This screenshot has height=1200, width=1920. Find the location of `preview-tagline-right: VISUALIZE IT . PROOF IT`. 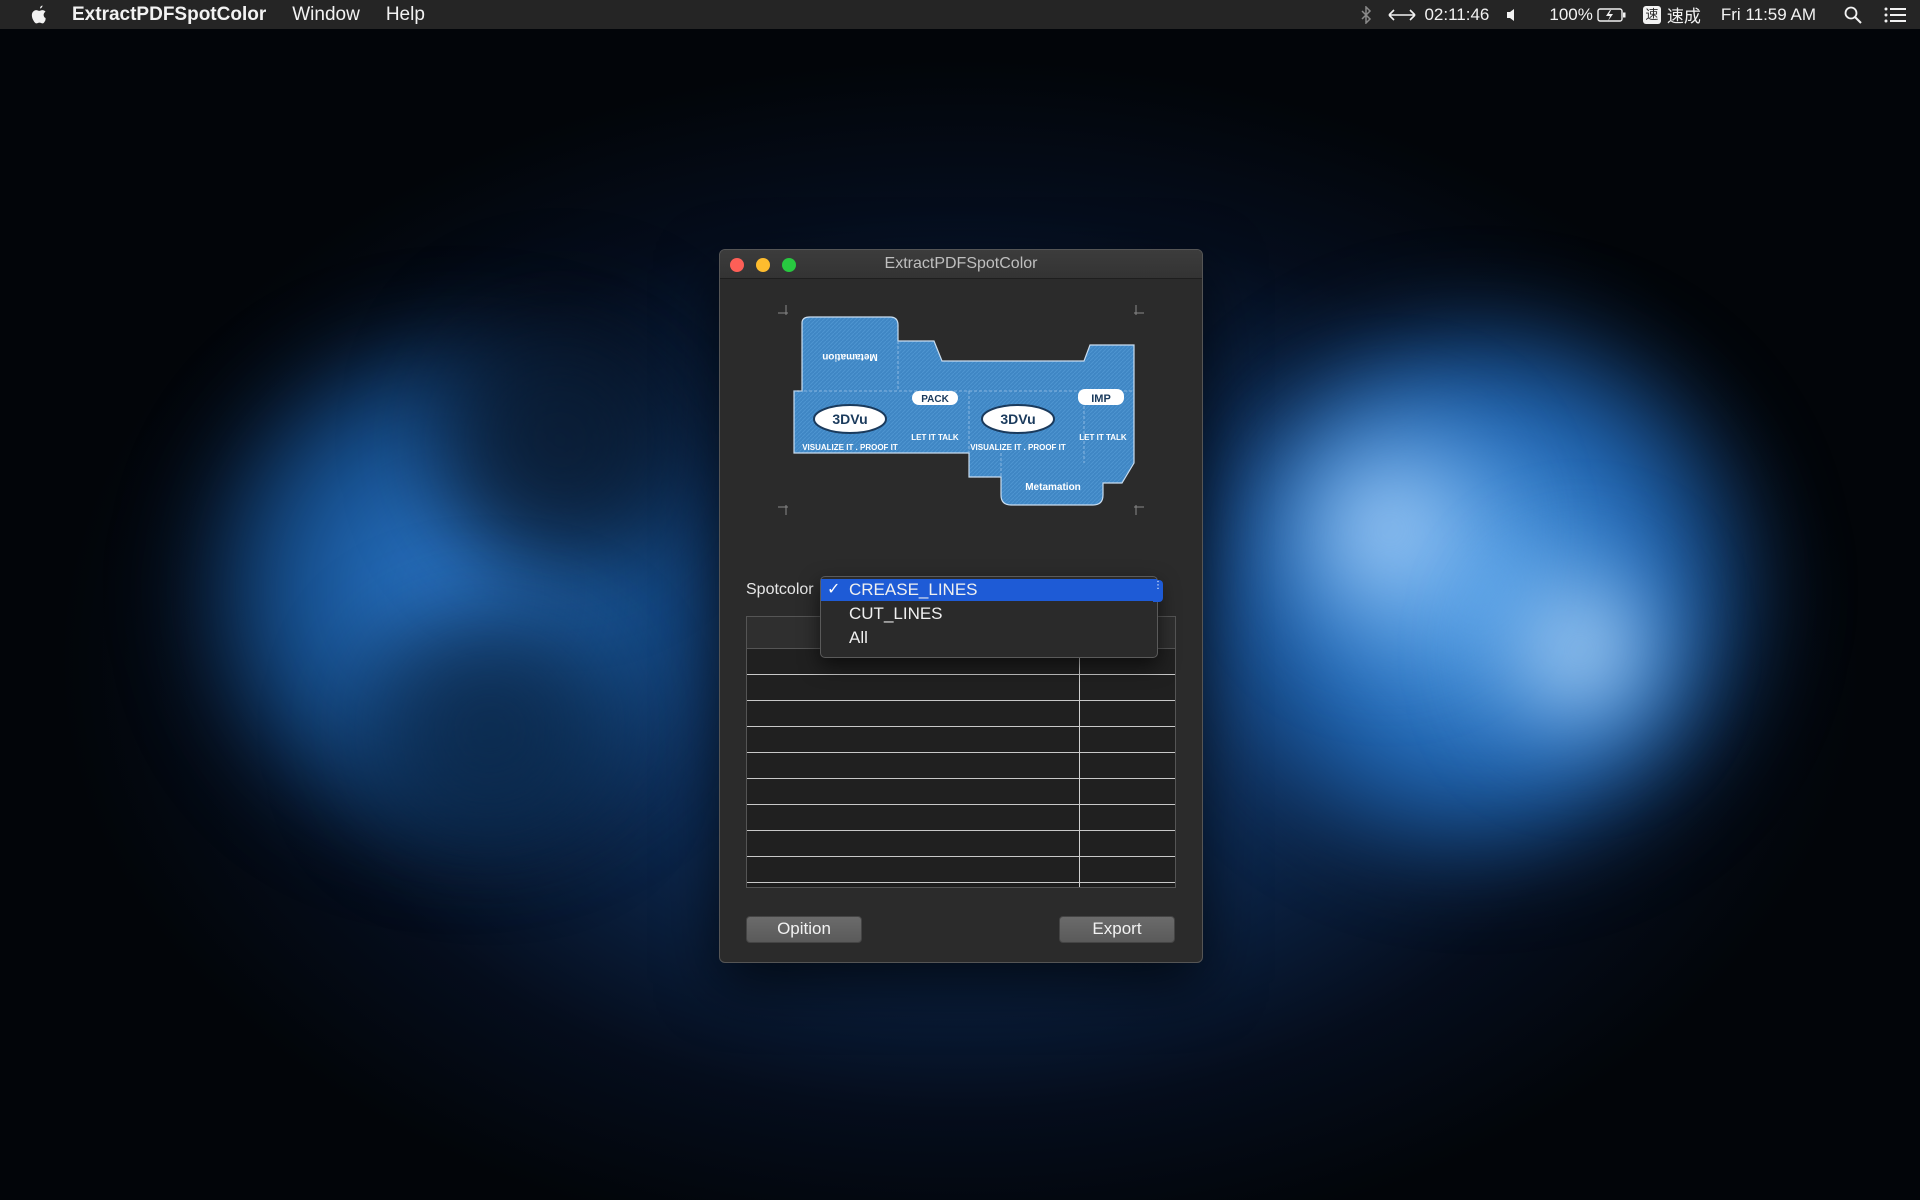

preview-tagline-right: VISUALIZE IT . PROOF IT is located at coordinates (1018, 447).